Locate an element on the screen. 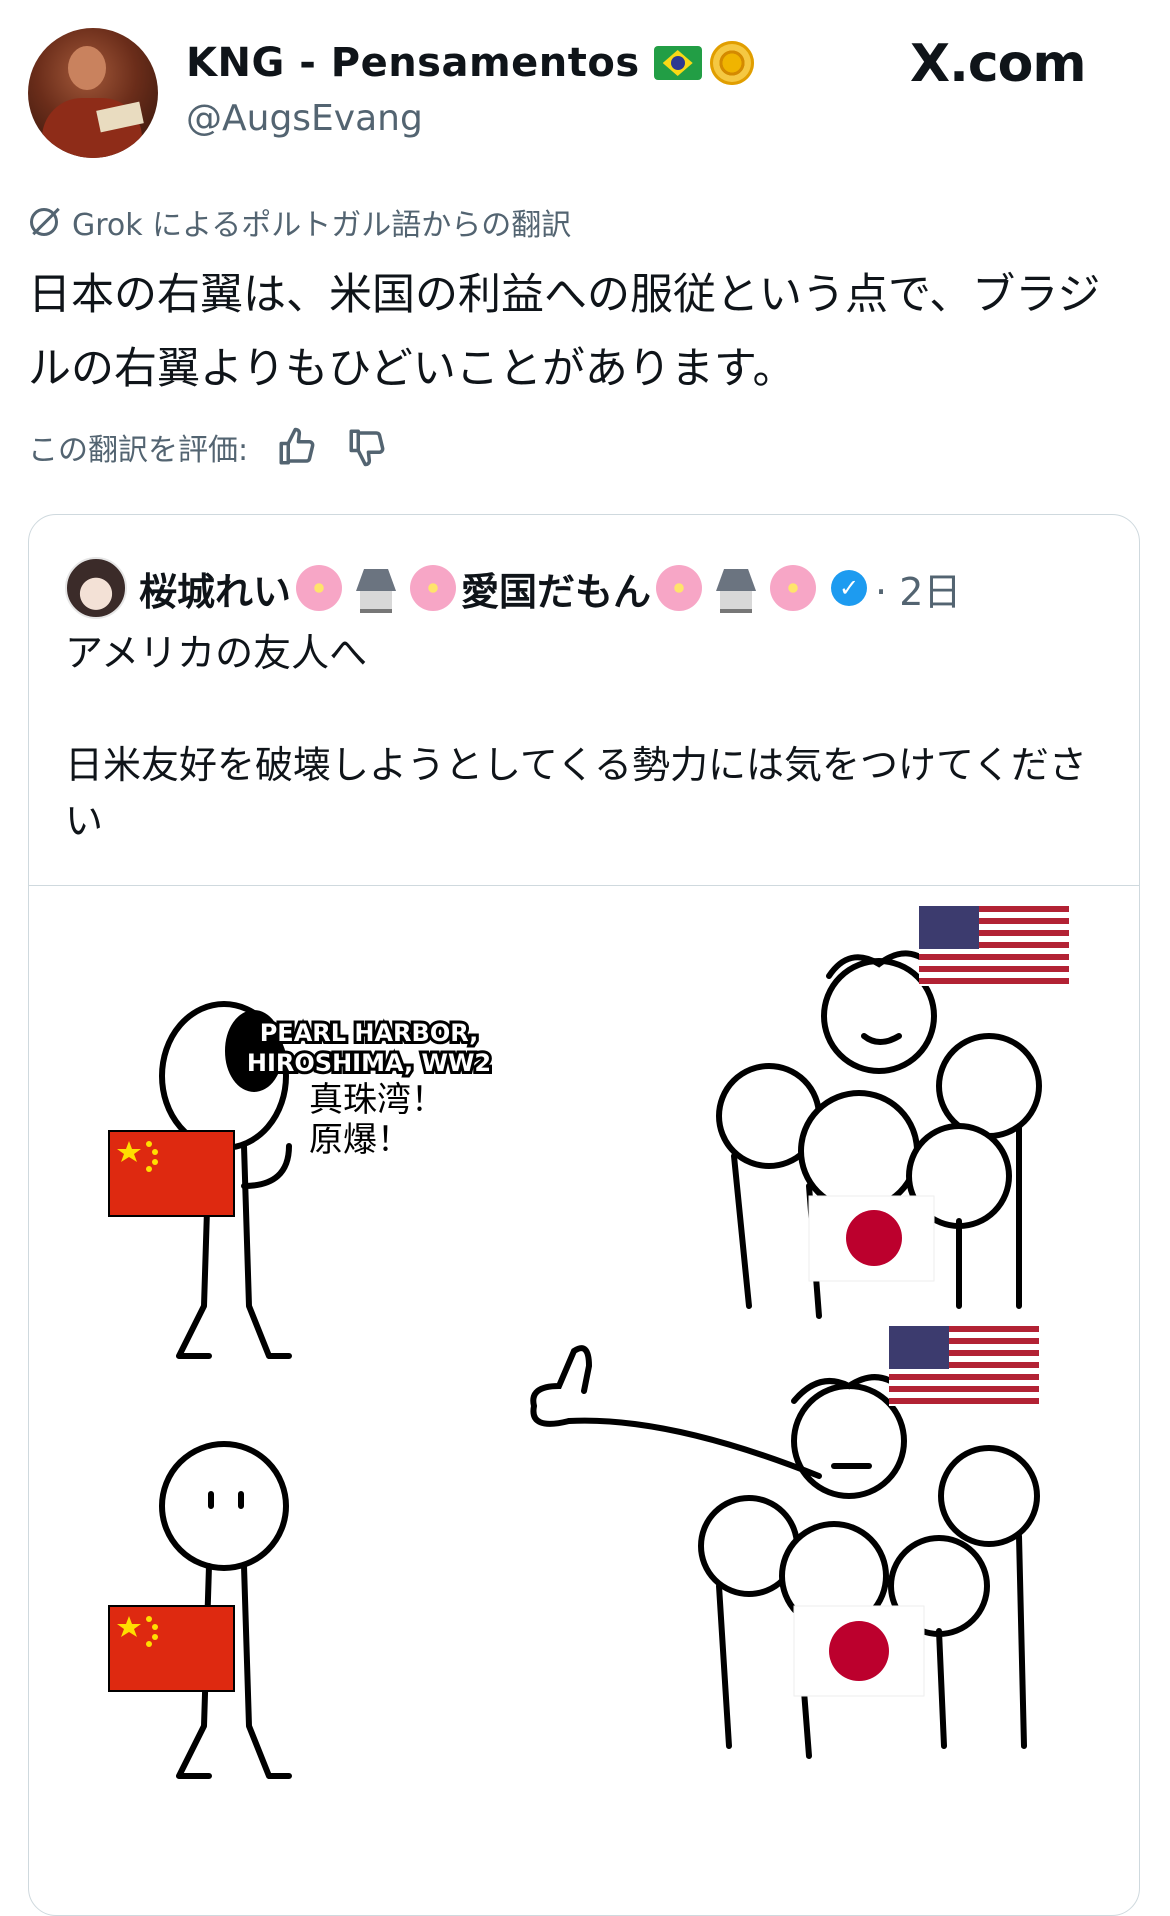 This screenshot has height=1916, width=1170. japan-flag-bottom is located at coordinates (859, 1651).